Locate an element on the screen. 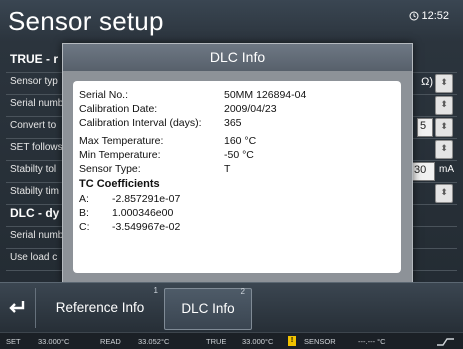 Image resolution: width=463 pixels, height=349 pixels. set-label: SET is located at coordinates (13, 341).